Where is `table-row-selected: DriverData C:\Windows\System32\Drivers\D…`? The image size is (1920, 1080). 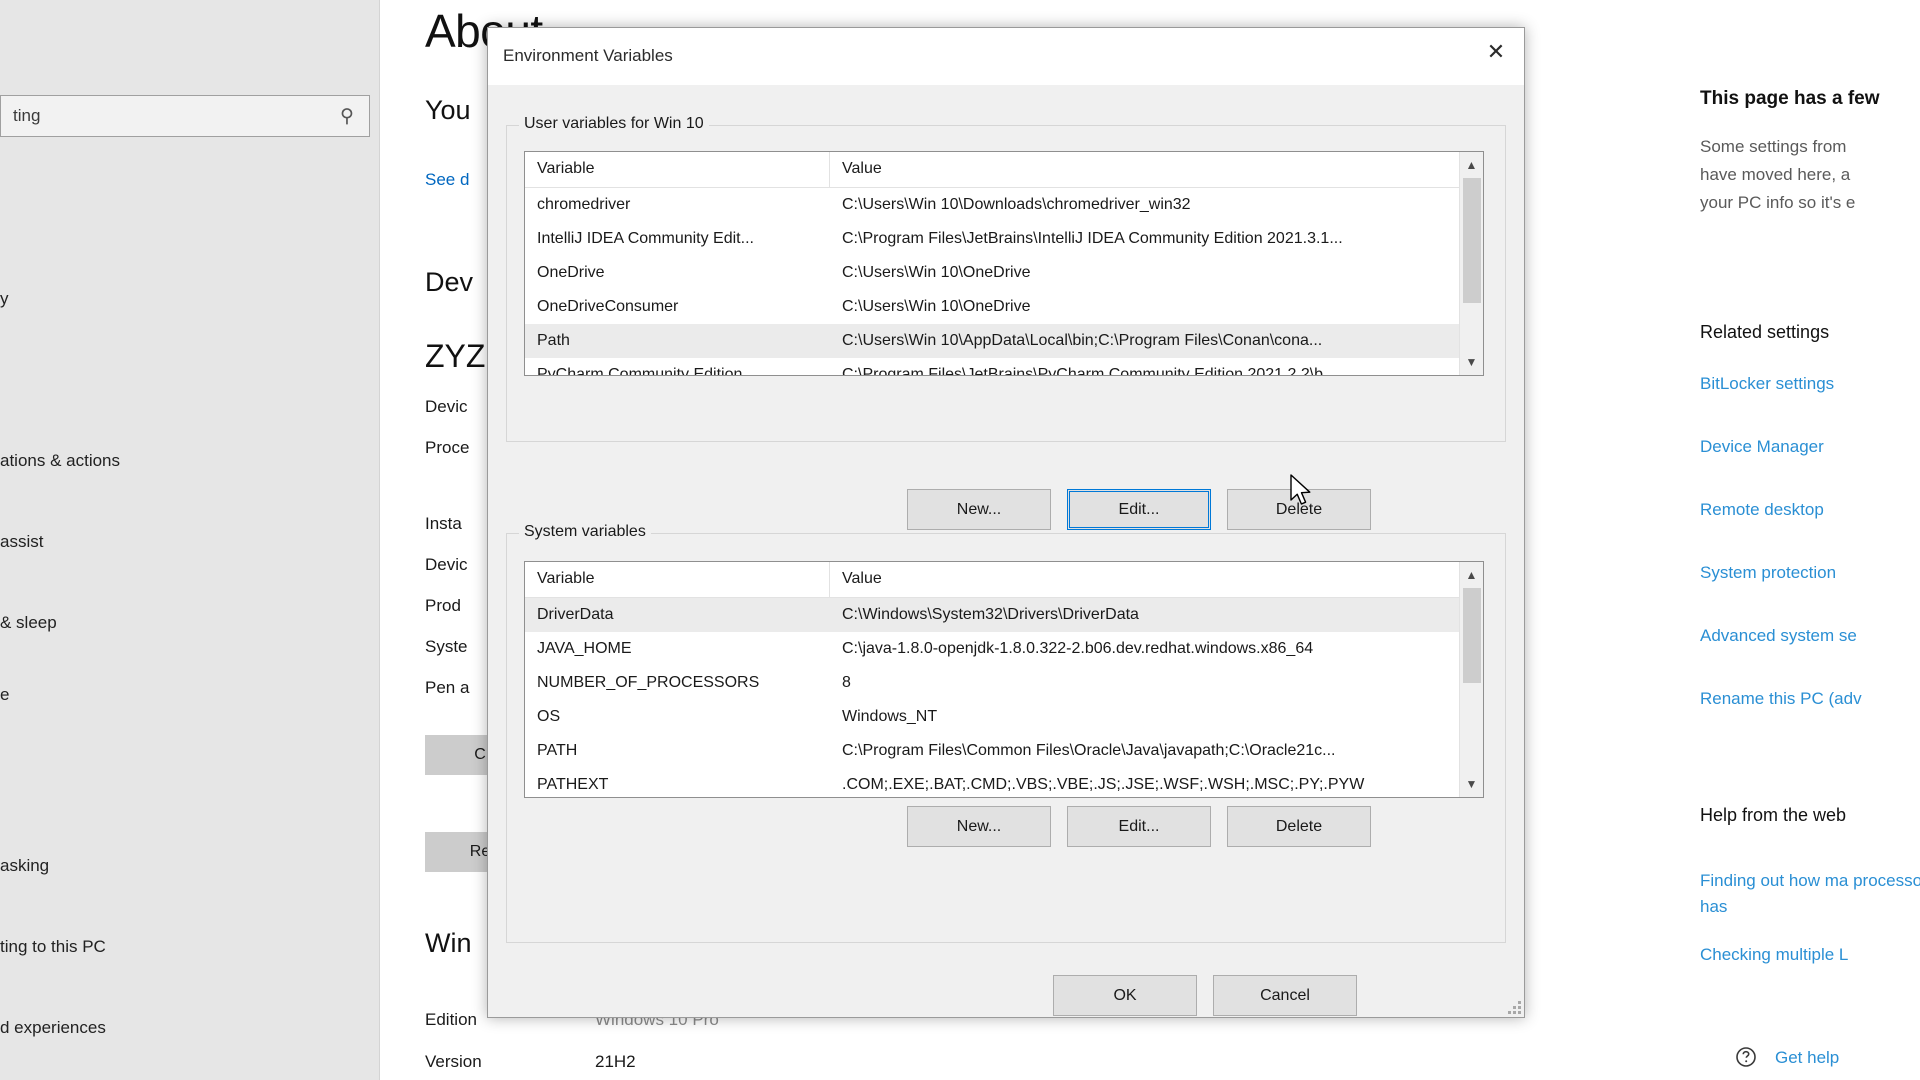
table-row-selected: DriverData C:\Windows\System32\Drivers\D… is located at coordinates (1004, 615).